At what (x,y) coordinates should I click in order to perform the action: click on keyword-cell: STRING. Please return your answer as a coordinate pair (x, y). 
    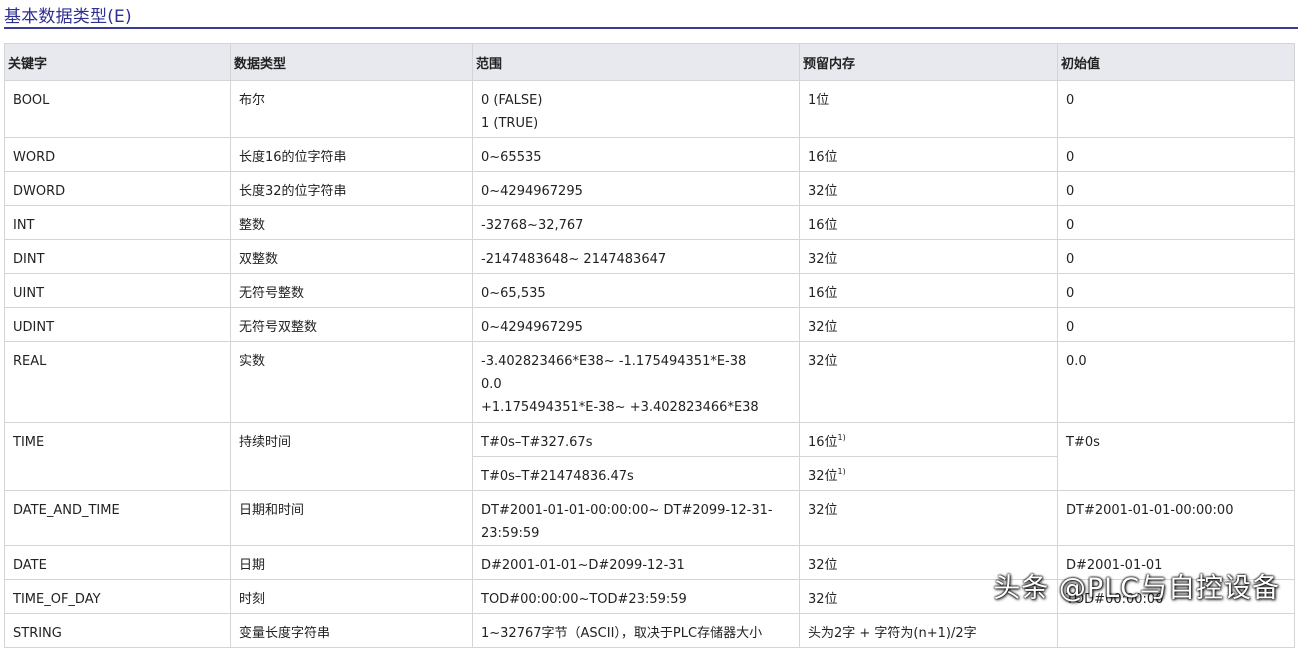
    Looking at the image, I should click on (117, 630).